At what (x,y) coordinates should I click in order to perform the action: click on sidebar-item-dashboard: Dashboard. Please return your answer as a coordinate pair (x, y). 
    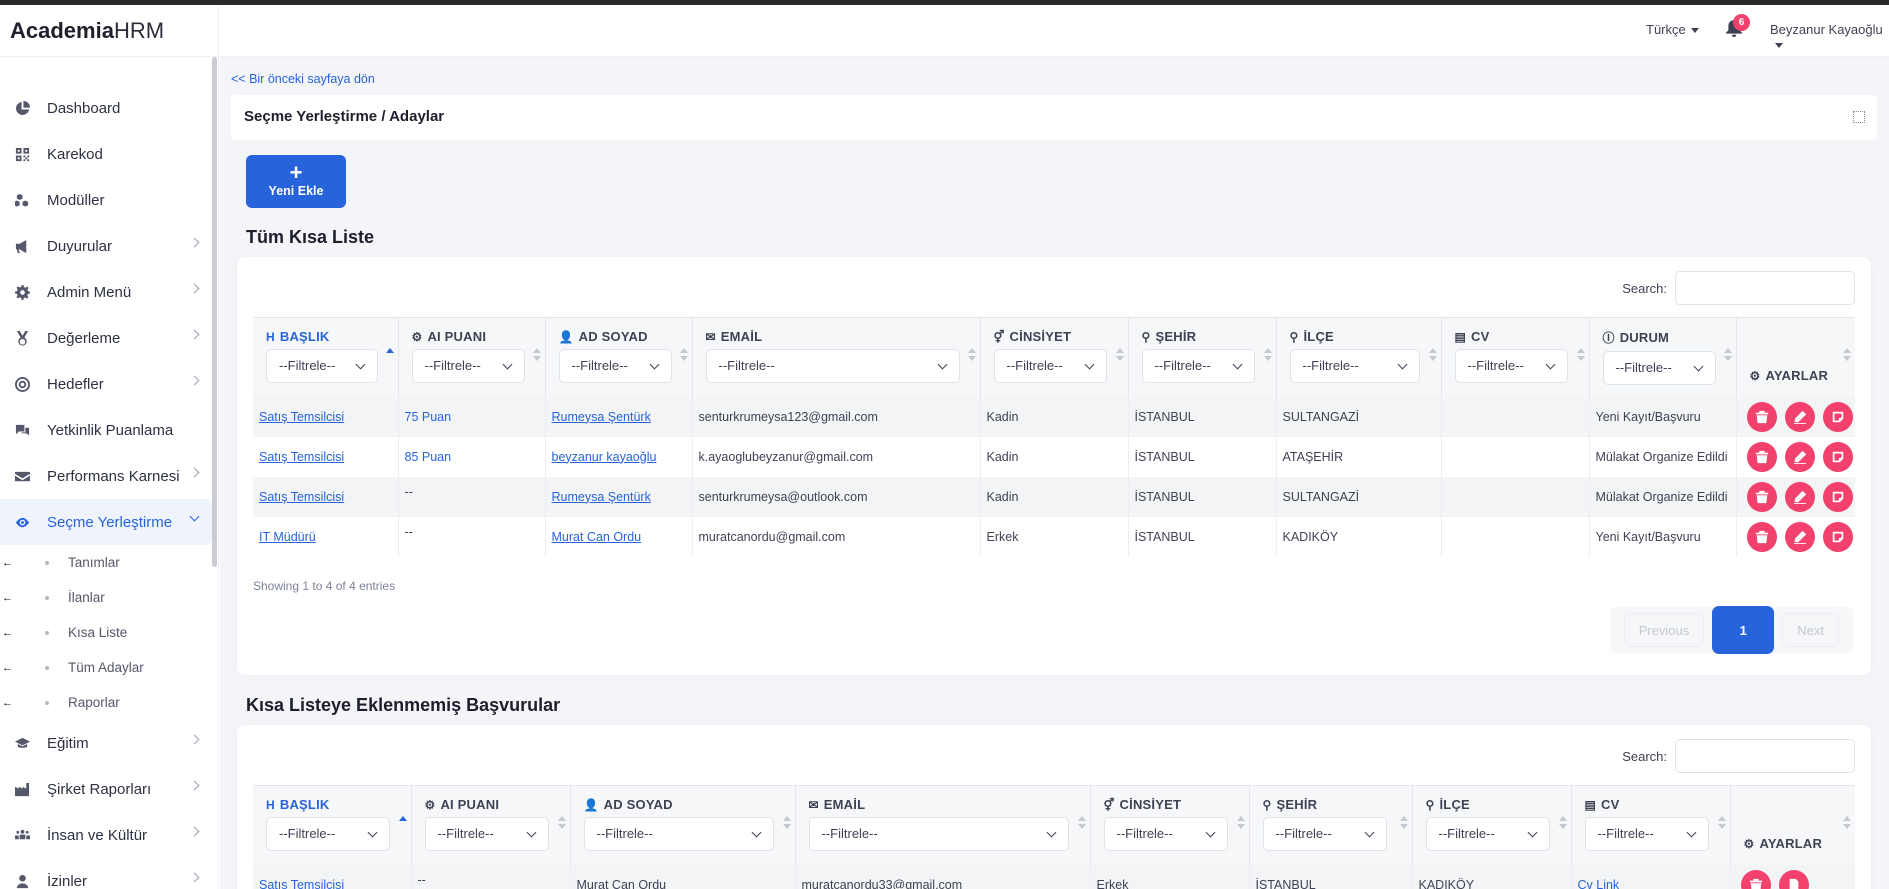
    Looking at the image, I should click on (106, 108).